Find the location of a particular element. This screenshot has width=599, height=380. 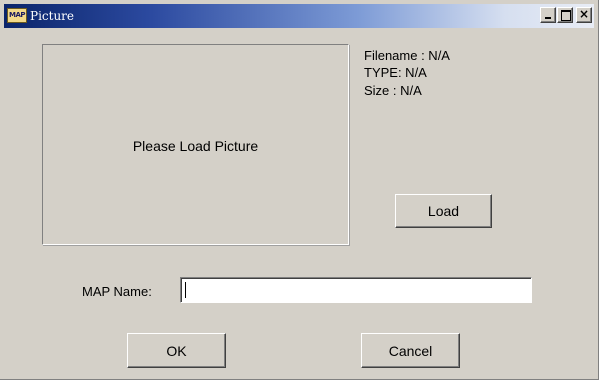

preview-placeholder-text: Please Load Picture is located at coordinates (195, 146).